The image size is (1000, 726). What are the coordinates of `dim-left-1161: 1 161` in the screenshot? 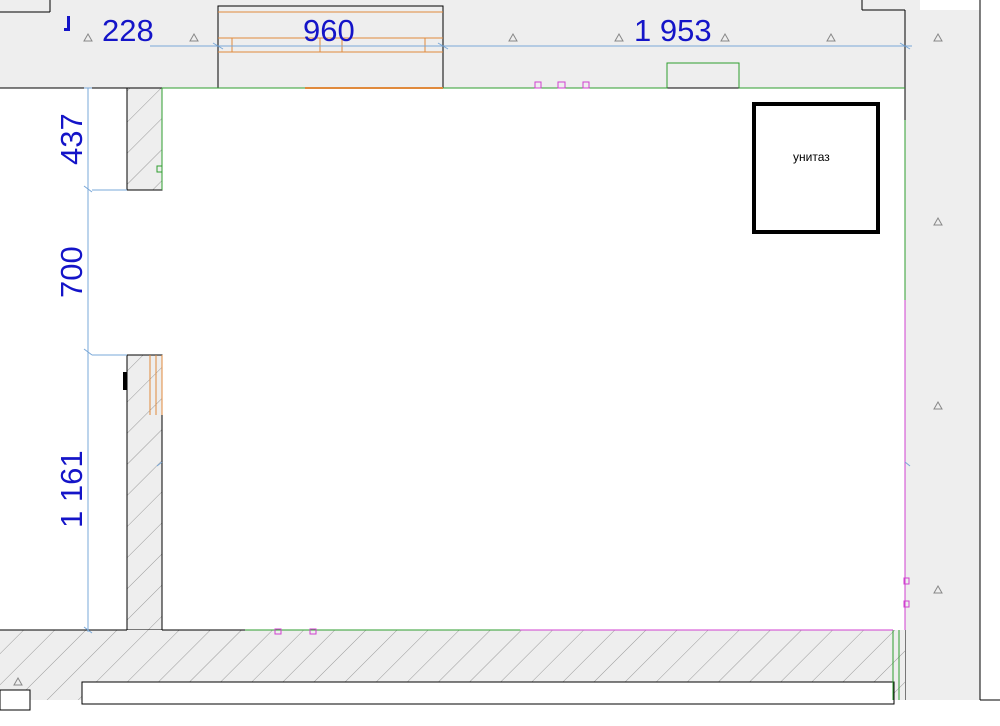 It's located at (71, 489).